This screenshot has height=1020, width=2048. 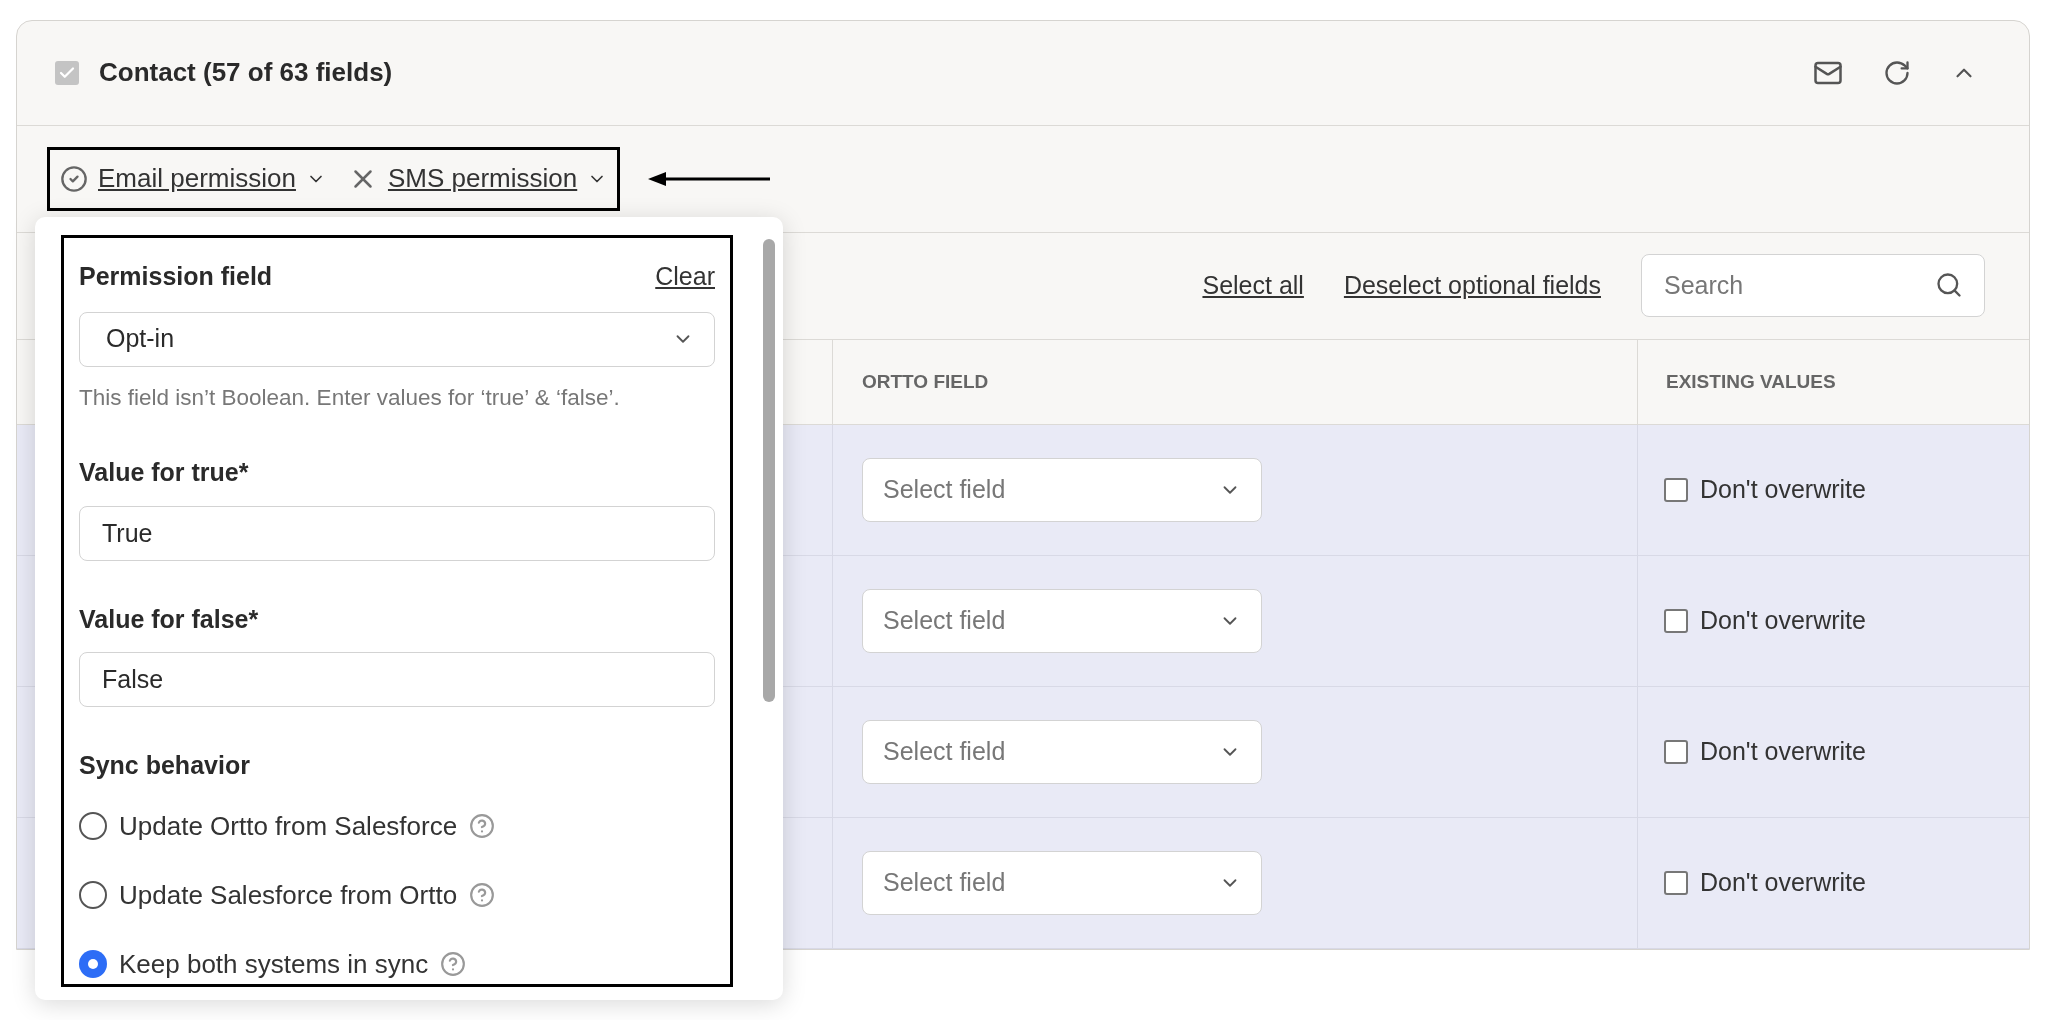 What do you see at coordinates (176, 276) in the screenshot?
I see `field-label: Permission field` at bounding box center [176, 276].